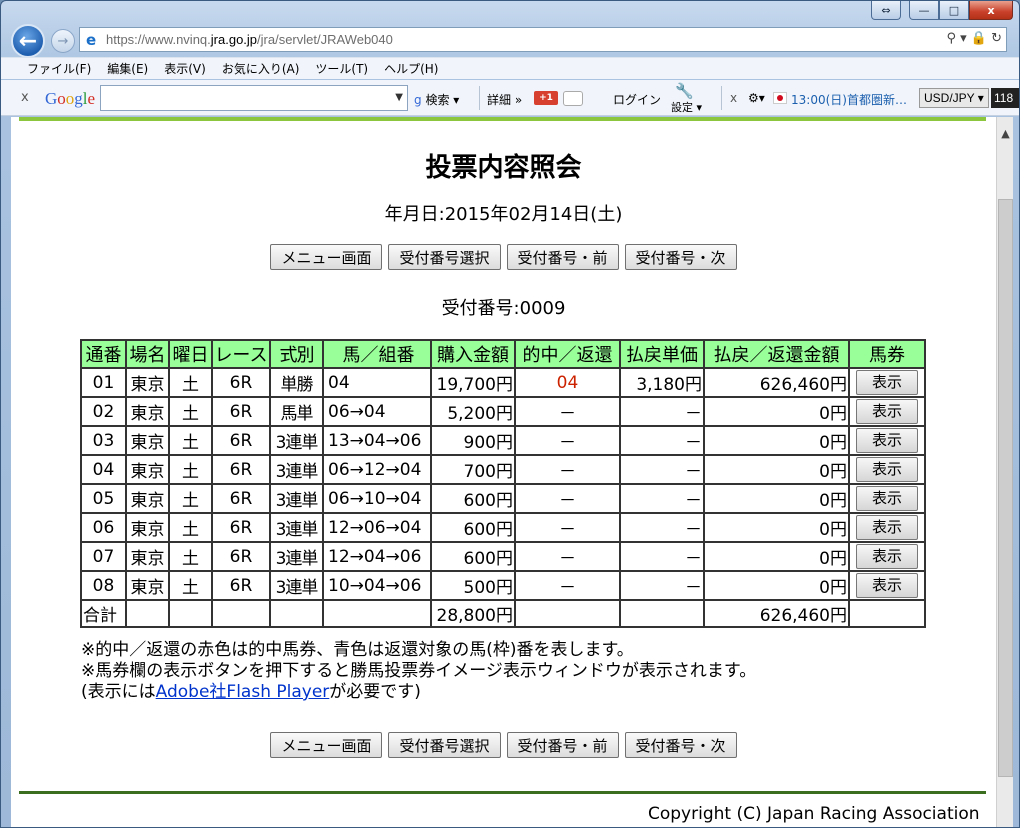 The image size is (1020, 828). What do you see at coordinates (503, 308) in the screenshot?
I see `receipt-number: 受付番号:0009` at bounding box center [503, 308].